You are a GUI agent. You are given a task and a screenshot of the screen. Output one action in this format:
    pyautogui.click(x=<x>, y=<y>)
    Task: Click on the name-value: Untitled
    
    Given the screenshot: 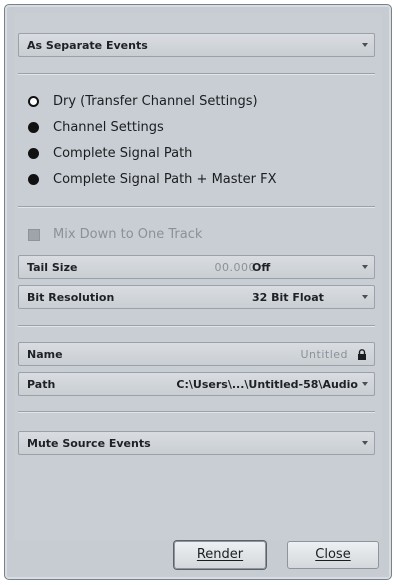 What is the action you would take?
    pyautogui.click(x=324, y=354)
    